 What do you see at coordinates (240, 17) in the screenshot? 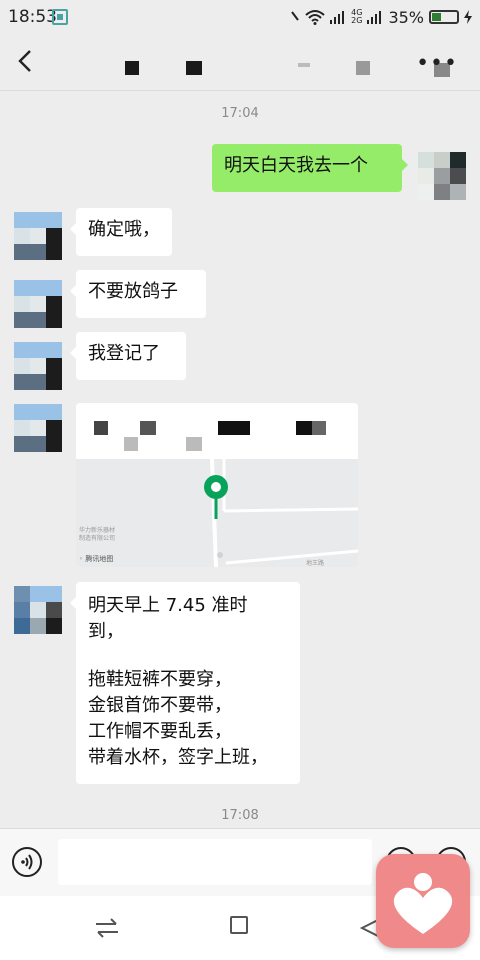
I see `status-bar: 18:53 4G 2G 35%` at bounding box center [240, 17].